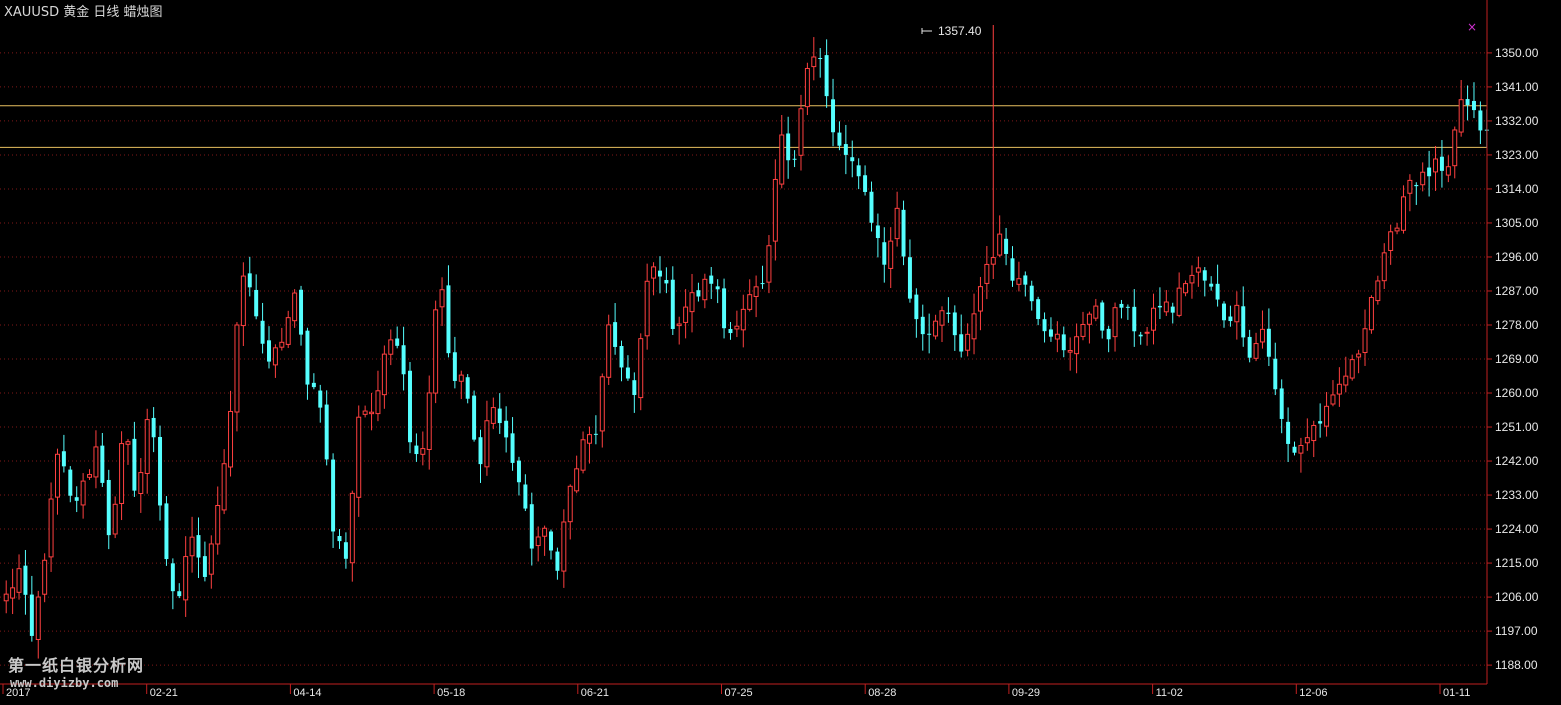 This screenshot has height=705, width=1561. Describe the element at coordinates (1517, 597) in the screenshot. I see `price-label: 1206.00` at that location.